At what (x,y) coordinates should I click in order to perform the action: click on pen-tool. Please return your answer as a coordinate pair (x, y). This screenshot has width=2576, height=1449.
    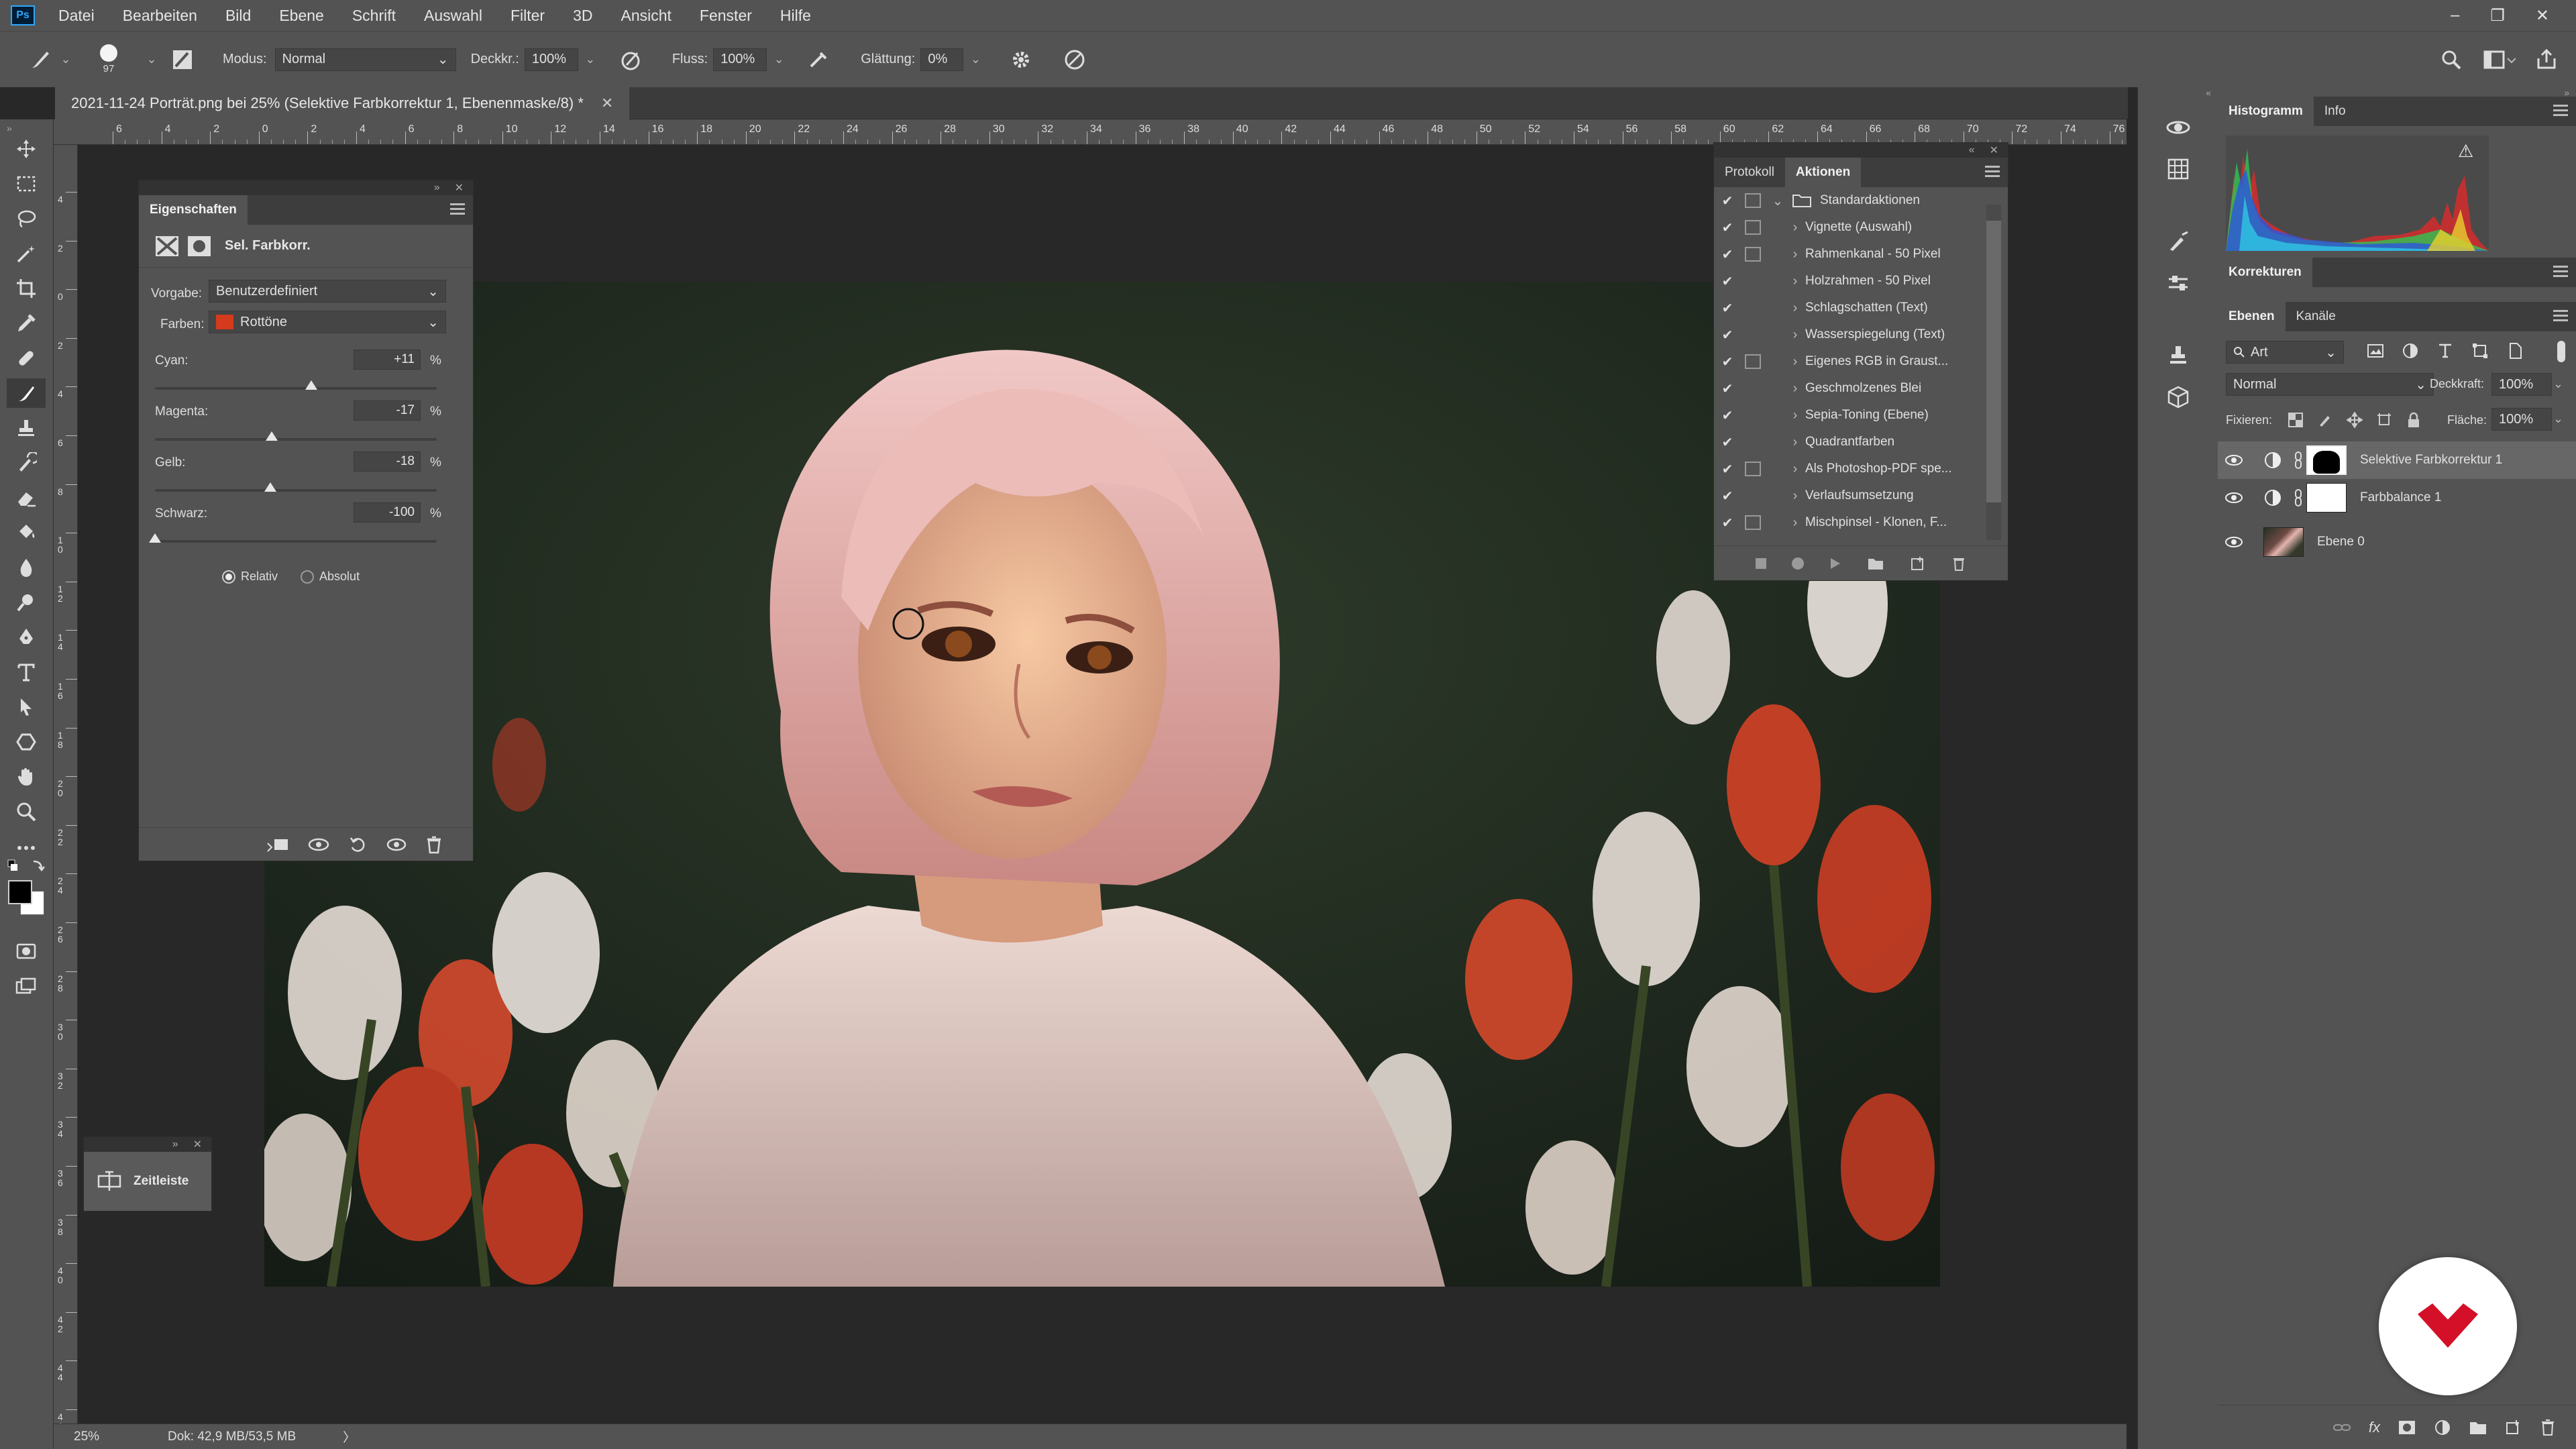
    Looking at the image, I should click on (26, 637).